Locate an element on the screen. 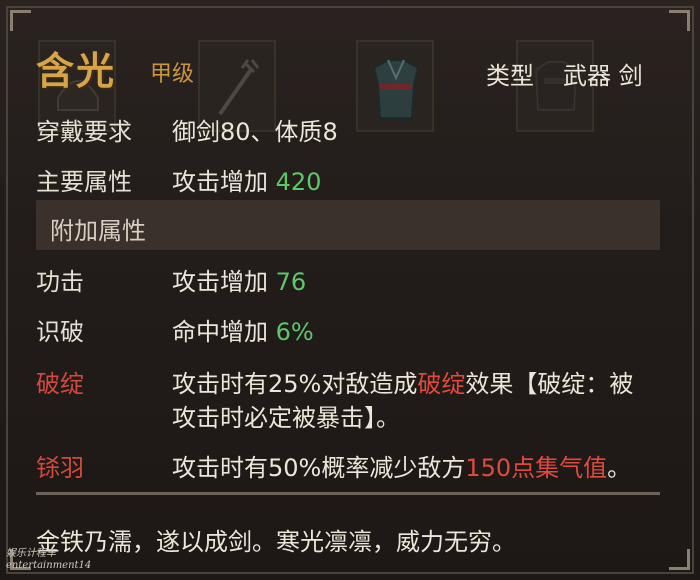 This screenshot has height=580, width=700. main-attr-value: 420 is located at coordinates (298, 182).